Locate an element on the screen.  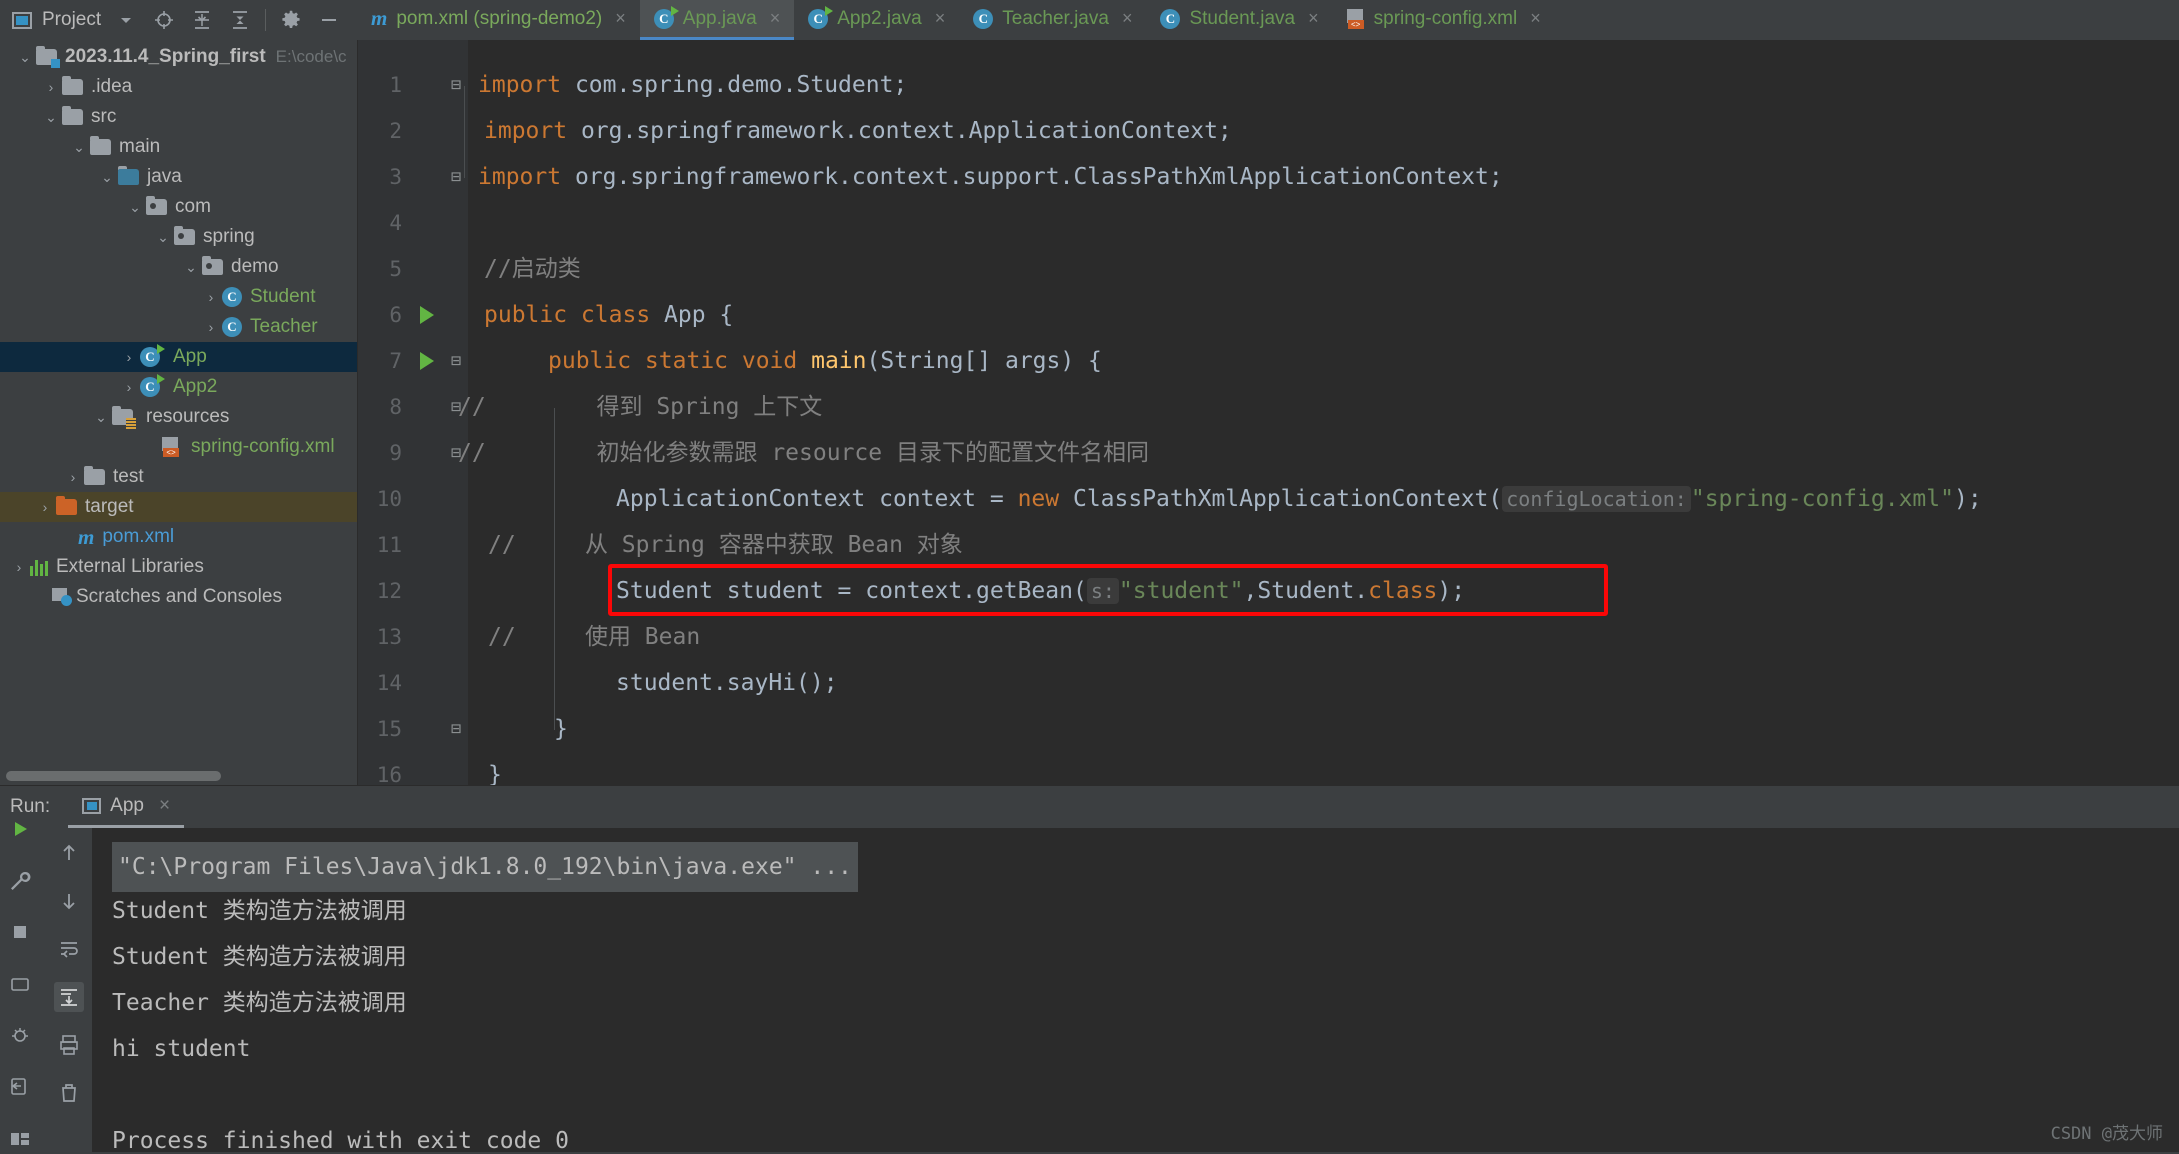
line-number: 2 is located at coordinates (395, 131).